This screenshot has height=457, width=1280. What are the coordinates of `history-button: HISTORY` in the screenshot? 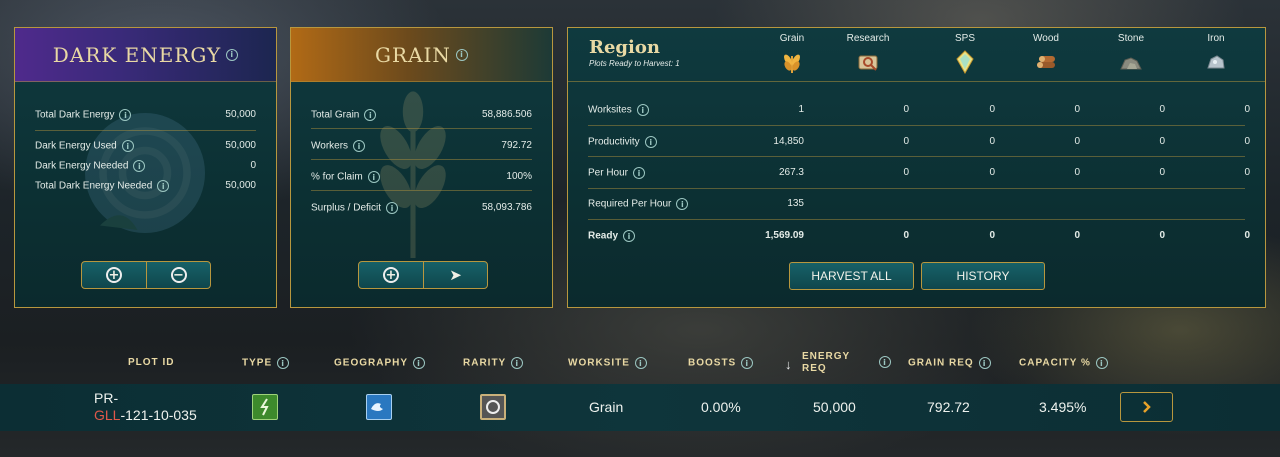 It's located at (983, 276).